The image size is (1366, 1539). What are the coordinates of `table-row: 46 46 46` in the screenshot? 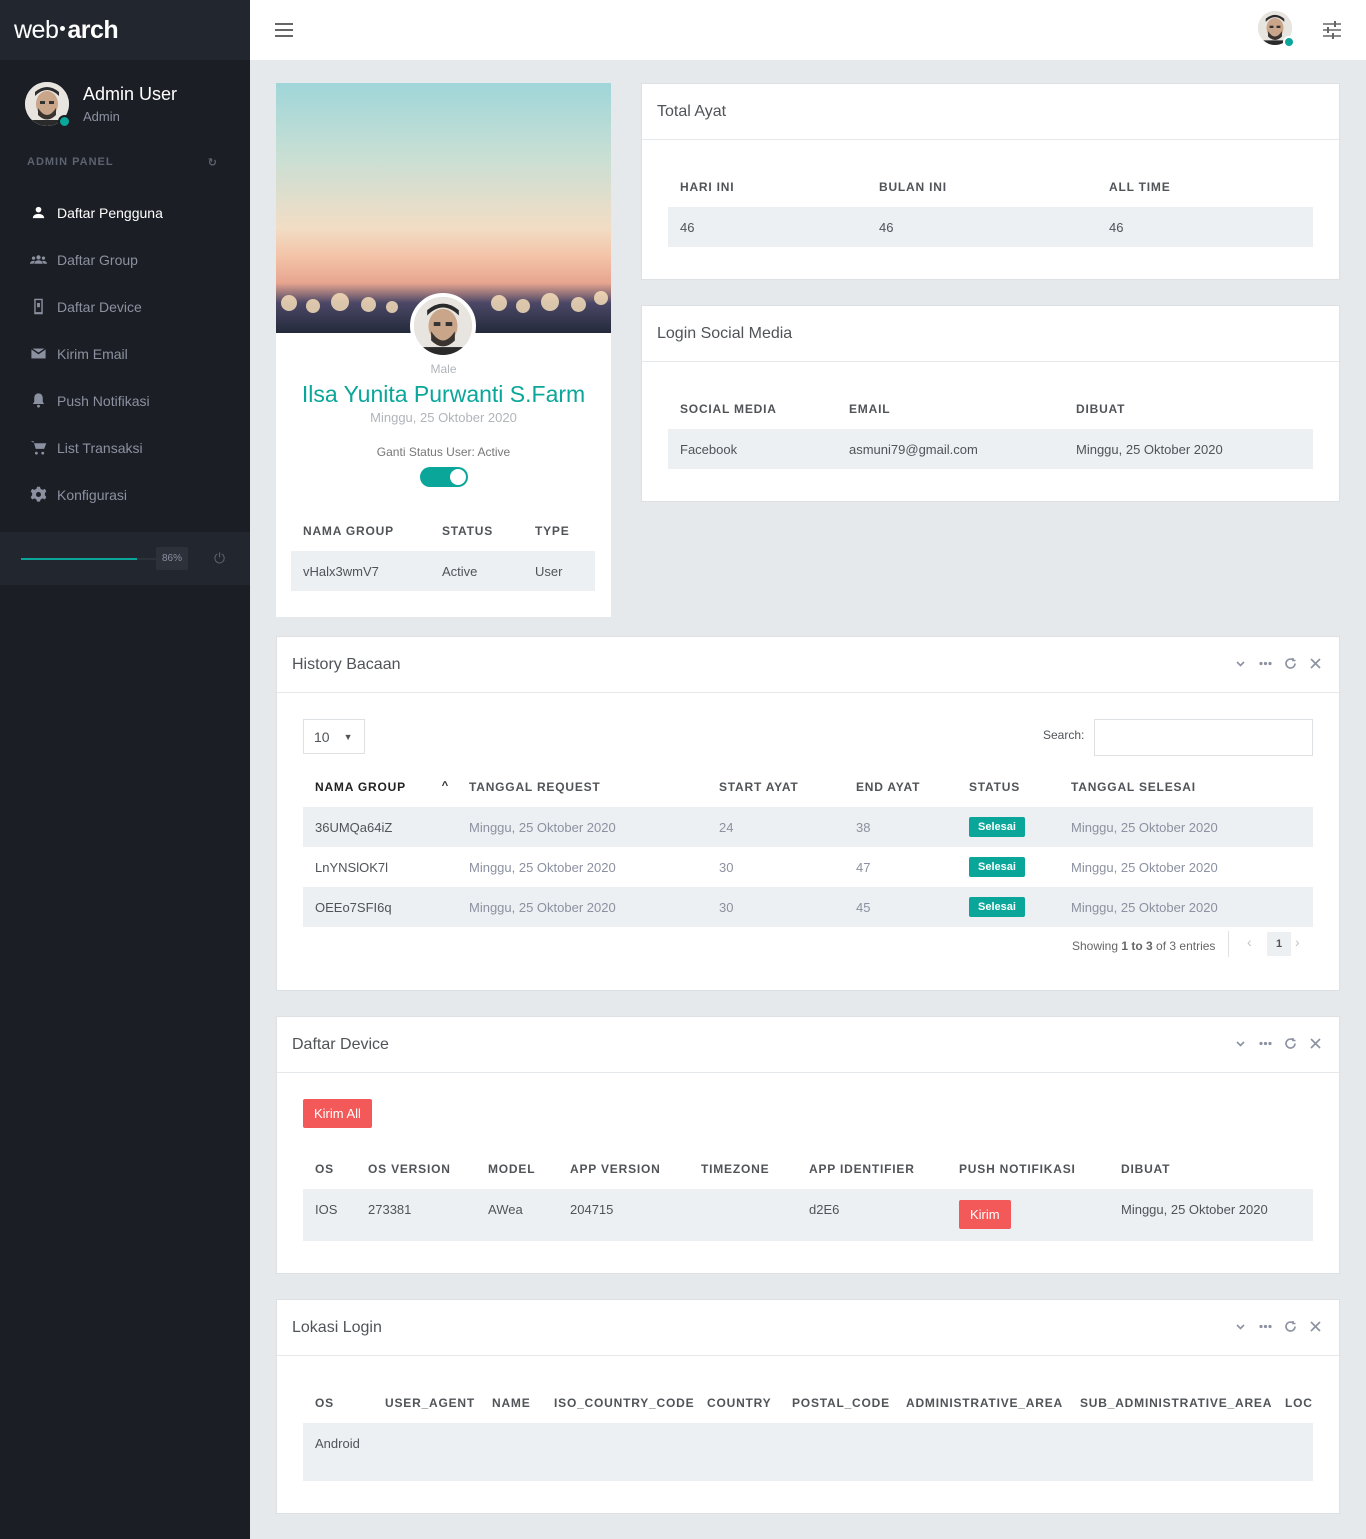 It's located at (990, 227).